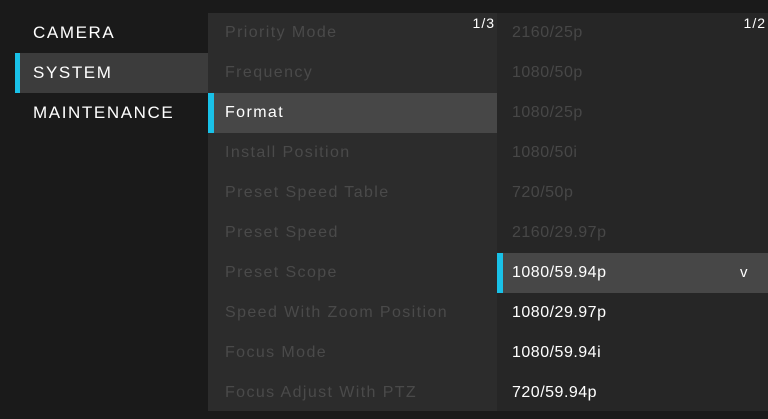 The width and height of the screenshot is (768, 419). What do you see at coordinates (352, 33) in the screenshot?
I see `submenu-item-priority-mode: Priority Mode` at bounding box center [352, 33].